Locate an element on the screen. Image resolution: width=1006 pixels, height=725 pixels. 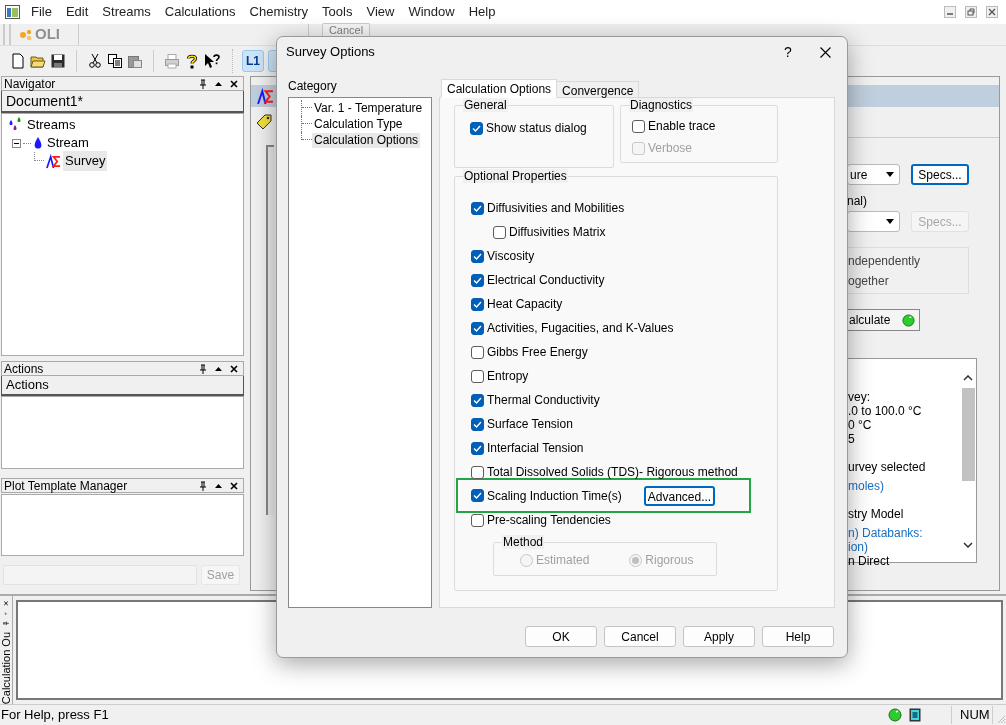
dialog-button: Apply is located at coordinates (719, 636).